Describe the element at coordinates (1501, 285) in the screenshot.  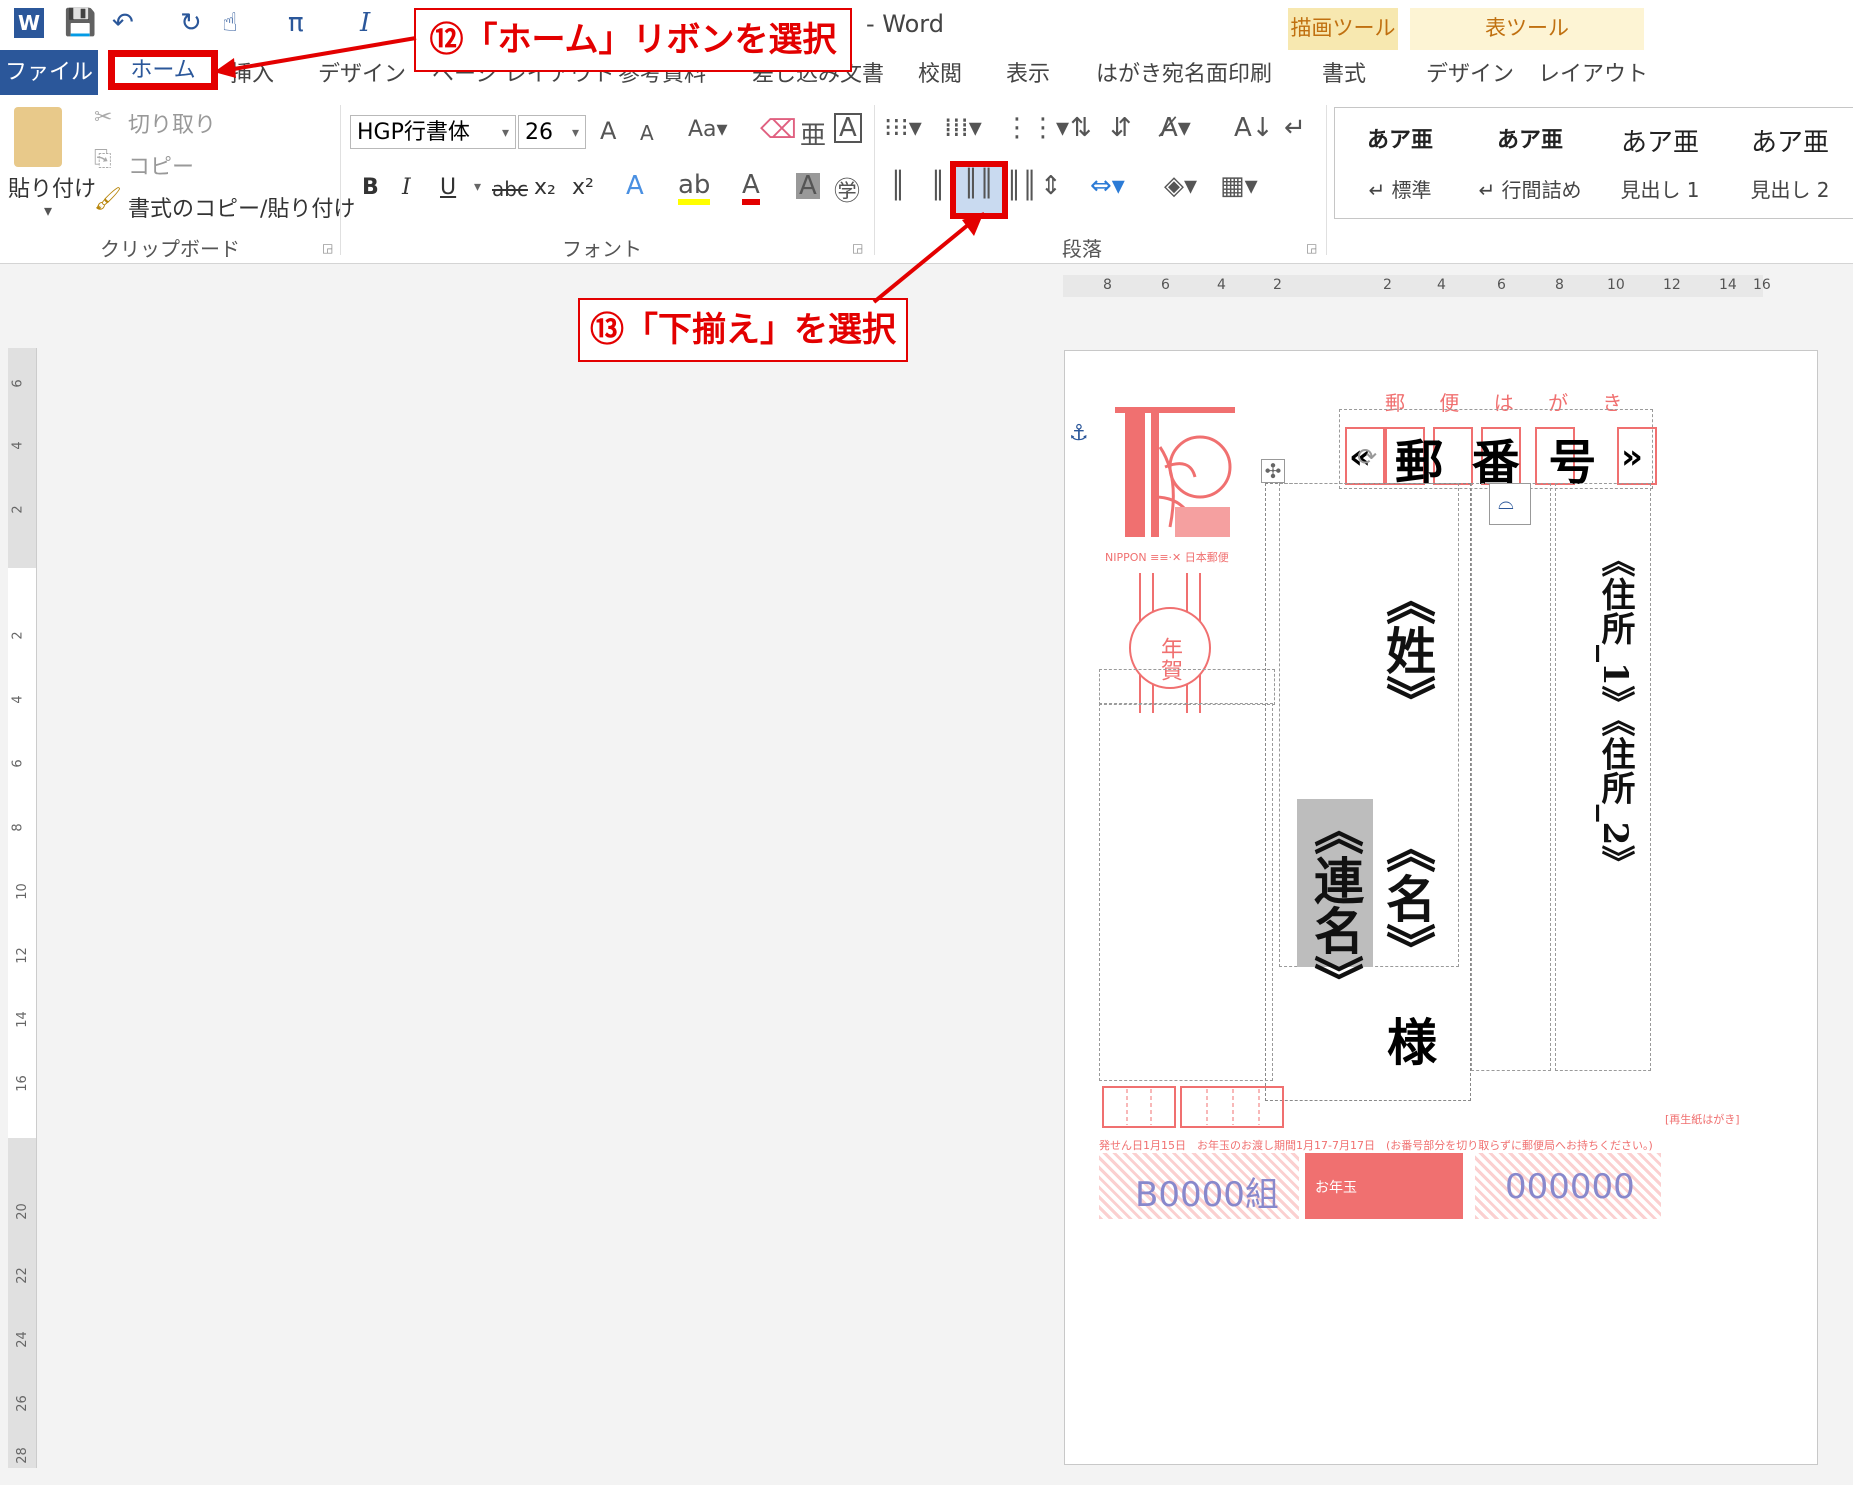
I see `ruler-tick: 6` at that location.